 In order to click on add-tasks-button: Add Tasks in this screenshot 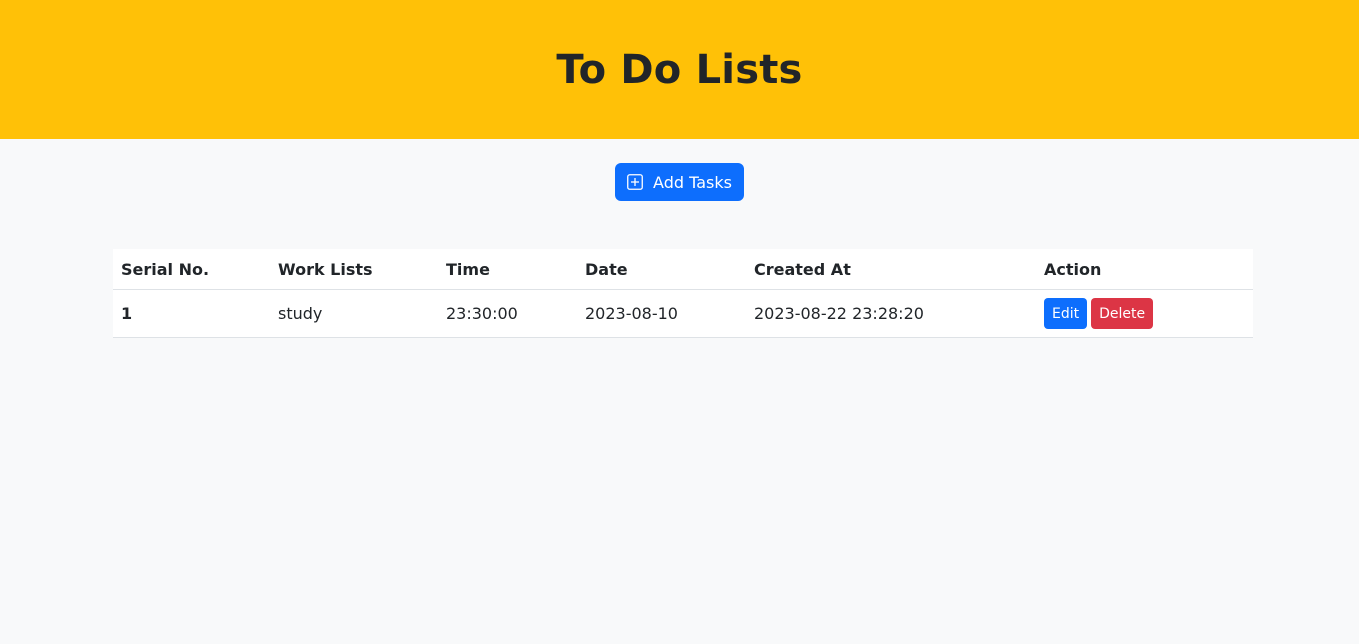, I will do `click(679, 182)`.